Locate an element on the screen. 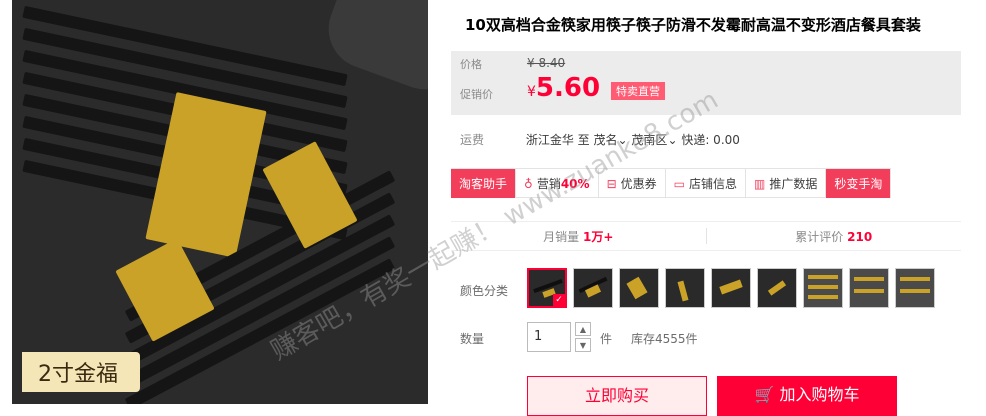  promo-badge: 特卖直营 is located at coordinates (638, 91).